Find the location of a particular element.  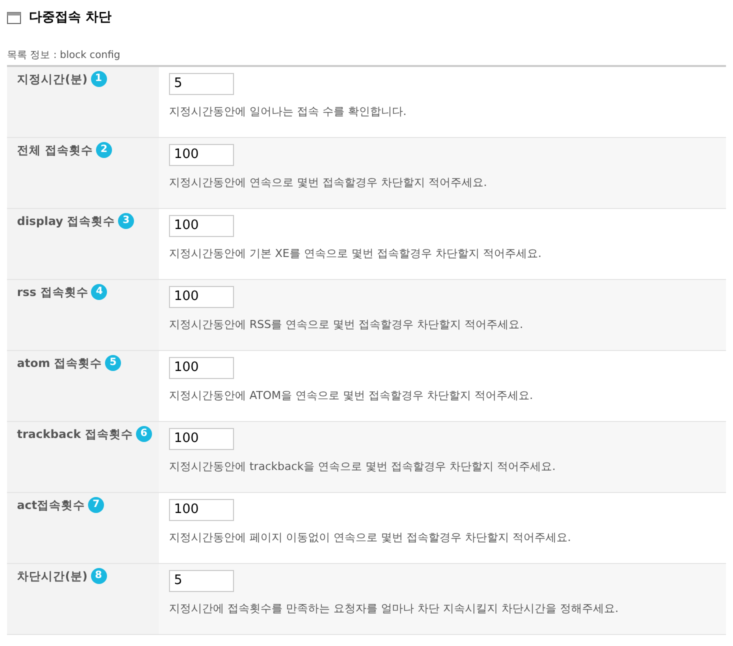

caption: 목록 정보 : block config is located at coordinates (64, 55).